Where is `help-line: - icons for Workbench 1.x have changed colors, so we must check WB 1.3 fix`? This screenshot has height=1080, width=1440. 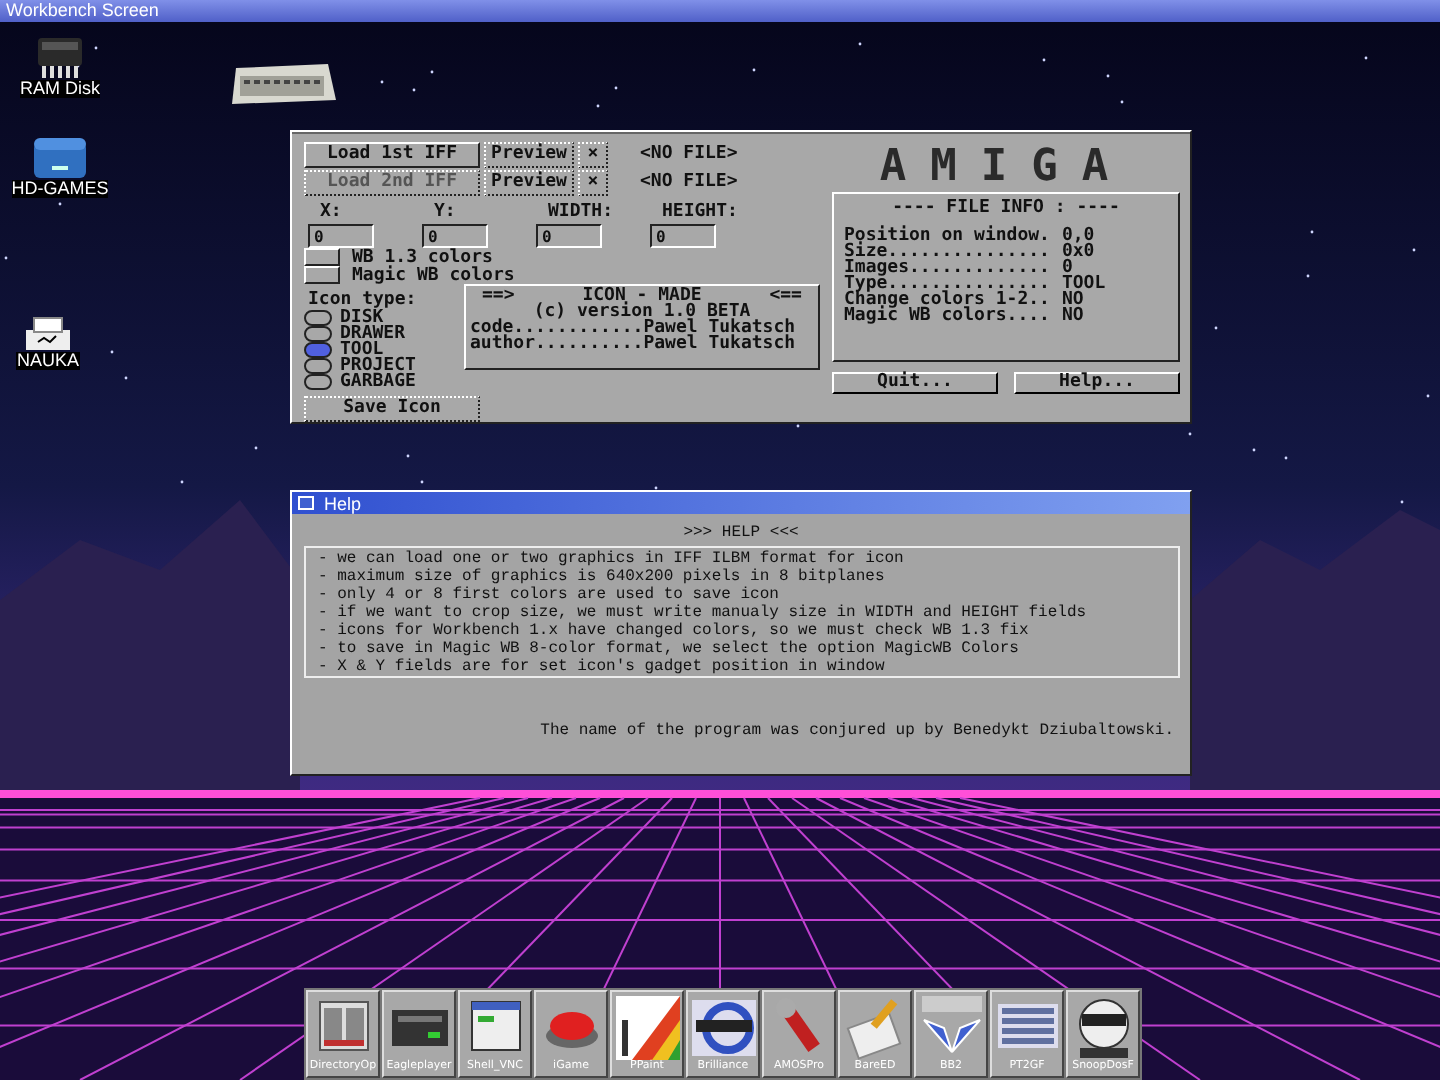
help-line: - icons for Workbench 1.x have changed colors, so we must check WB 1.3 fix is located at coordinates (674, 631).